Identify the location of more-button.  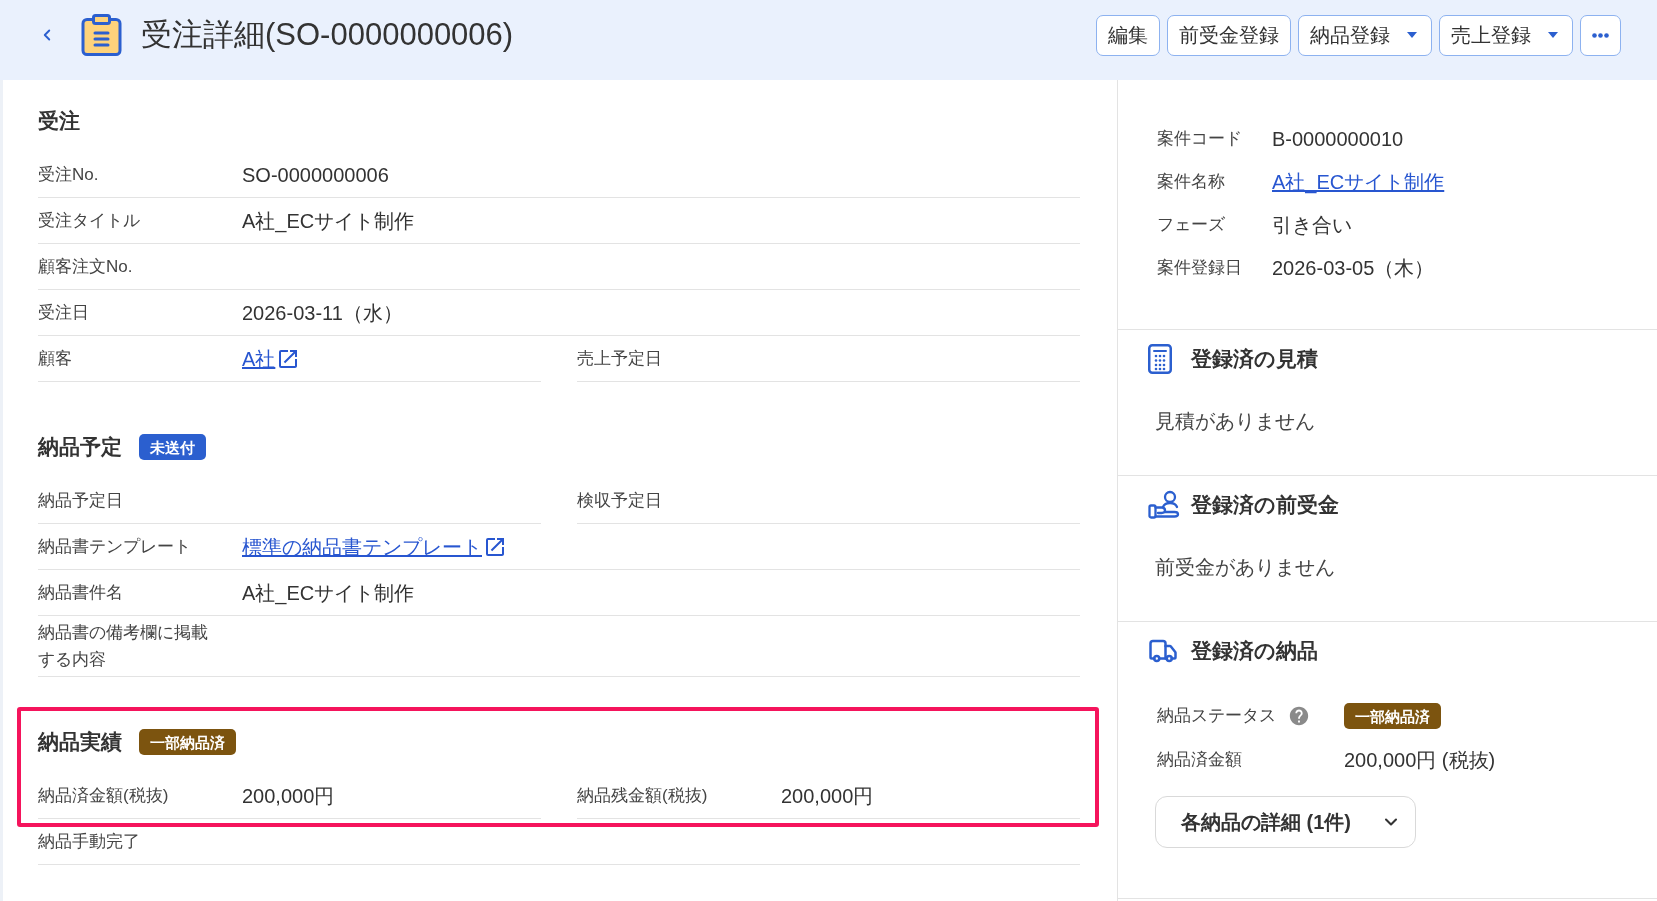
(1600, 35).